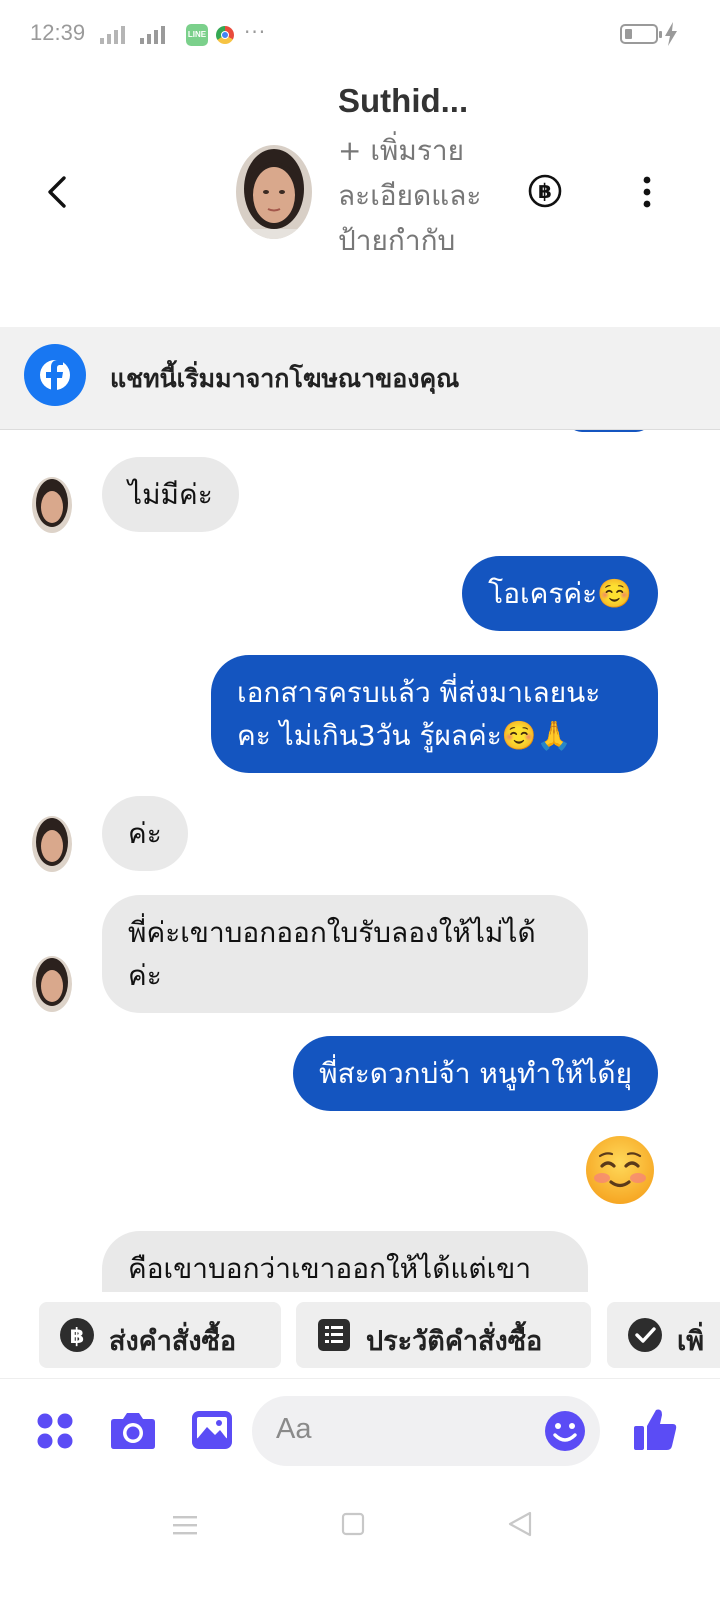 Image resolution: width=720 pixels, height=1600 pixels. Describe the element at coordinates (334, 1335) in the screenshot. I see `order-list-icon` at that location.